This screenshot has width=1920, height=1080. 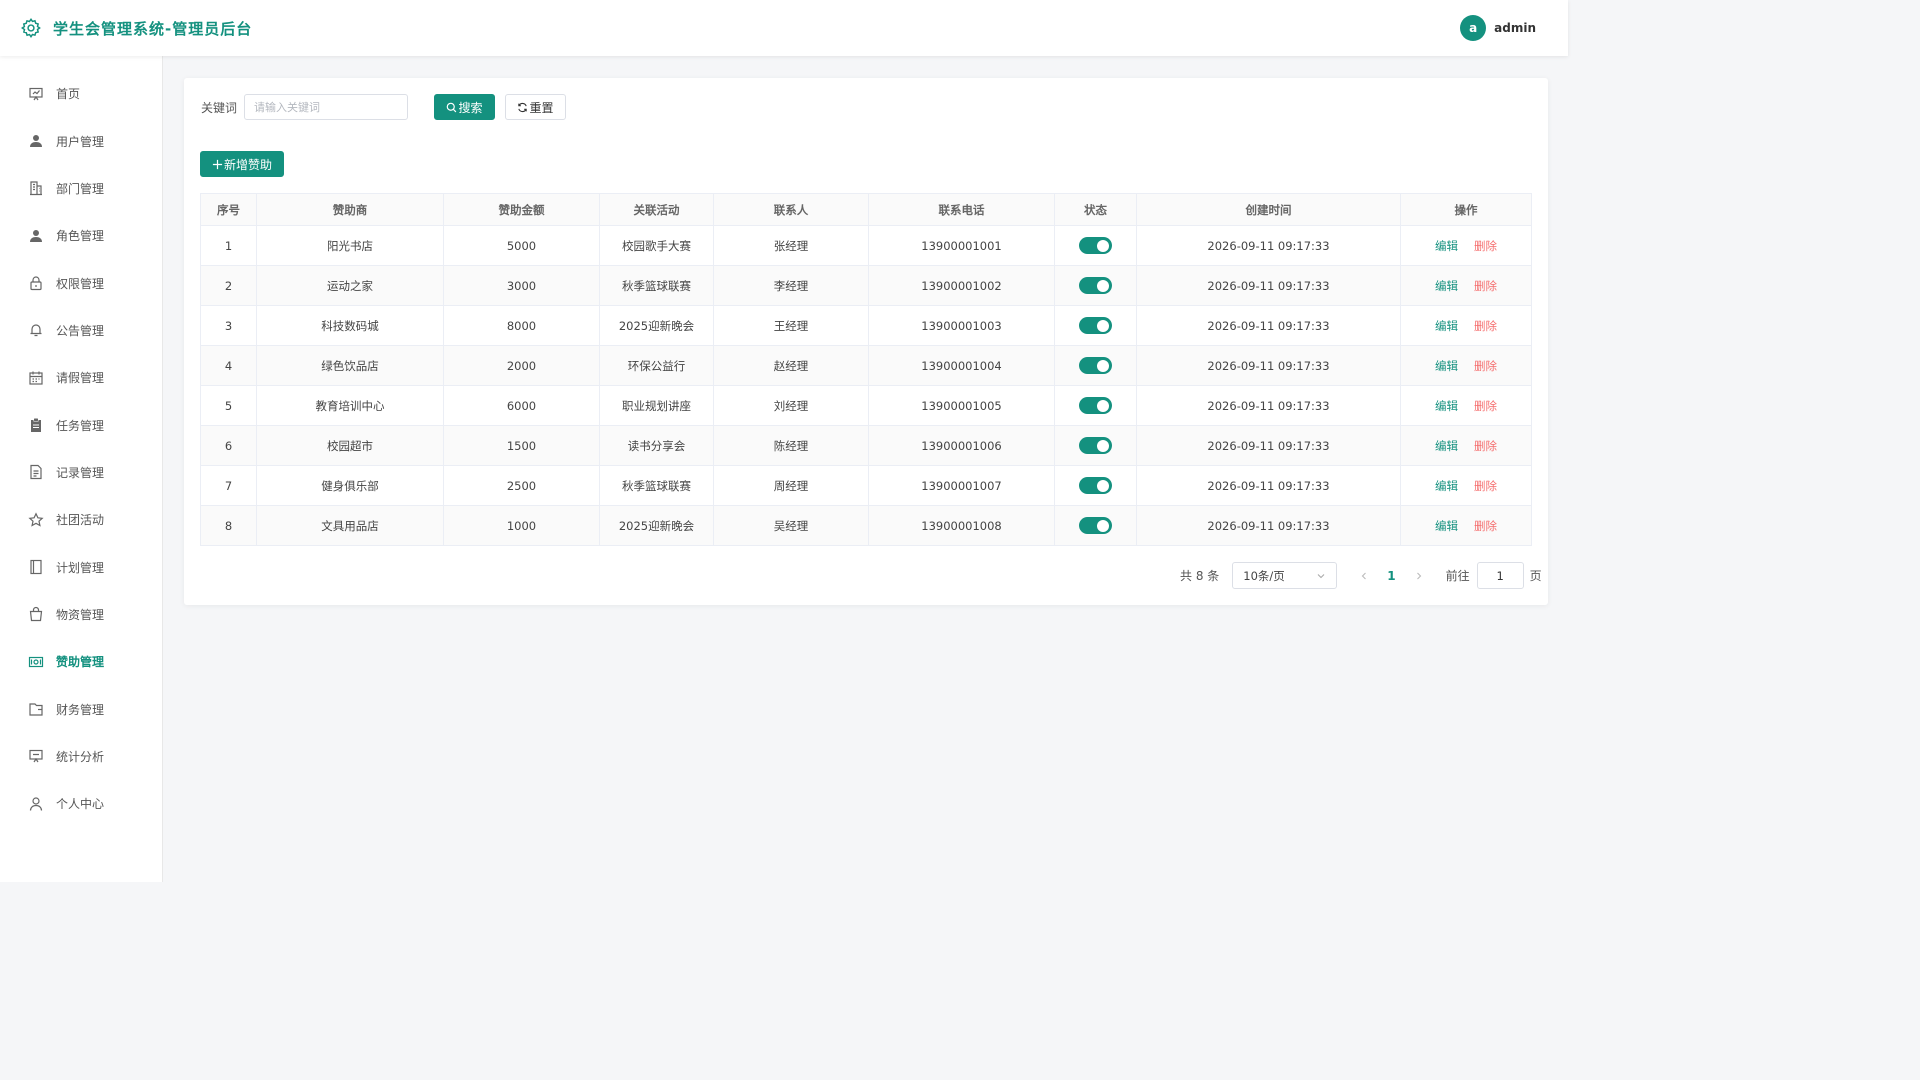 I want to click on sidebar-item-club-activities: 社团活动, so click(x=81, y=519).